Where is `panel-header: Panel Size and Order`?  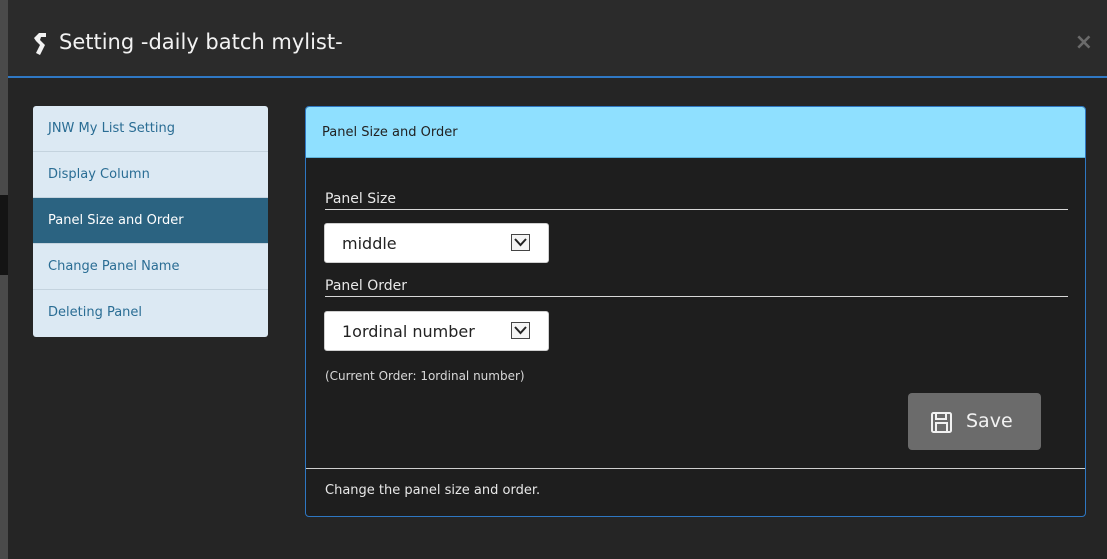
panel-header: Panel Size and Order is located at coordinates (695, 132).